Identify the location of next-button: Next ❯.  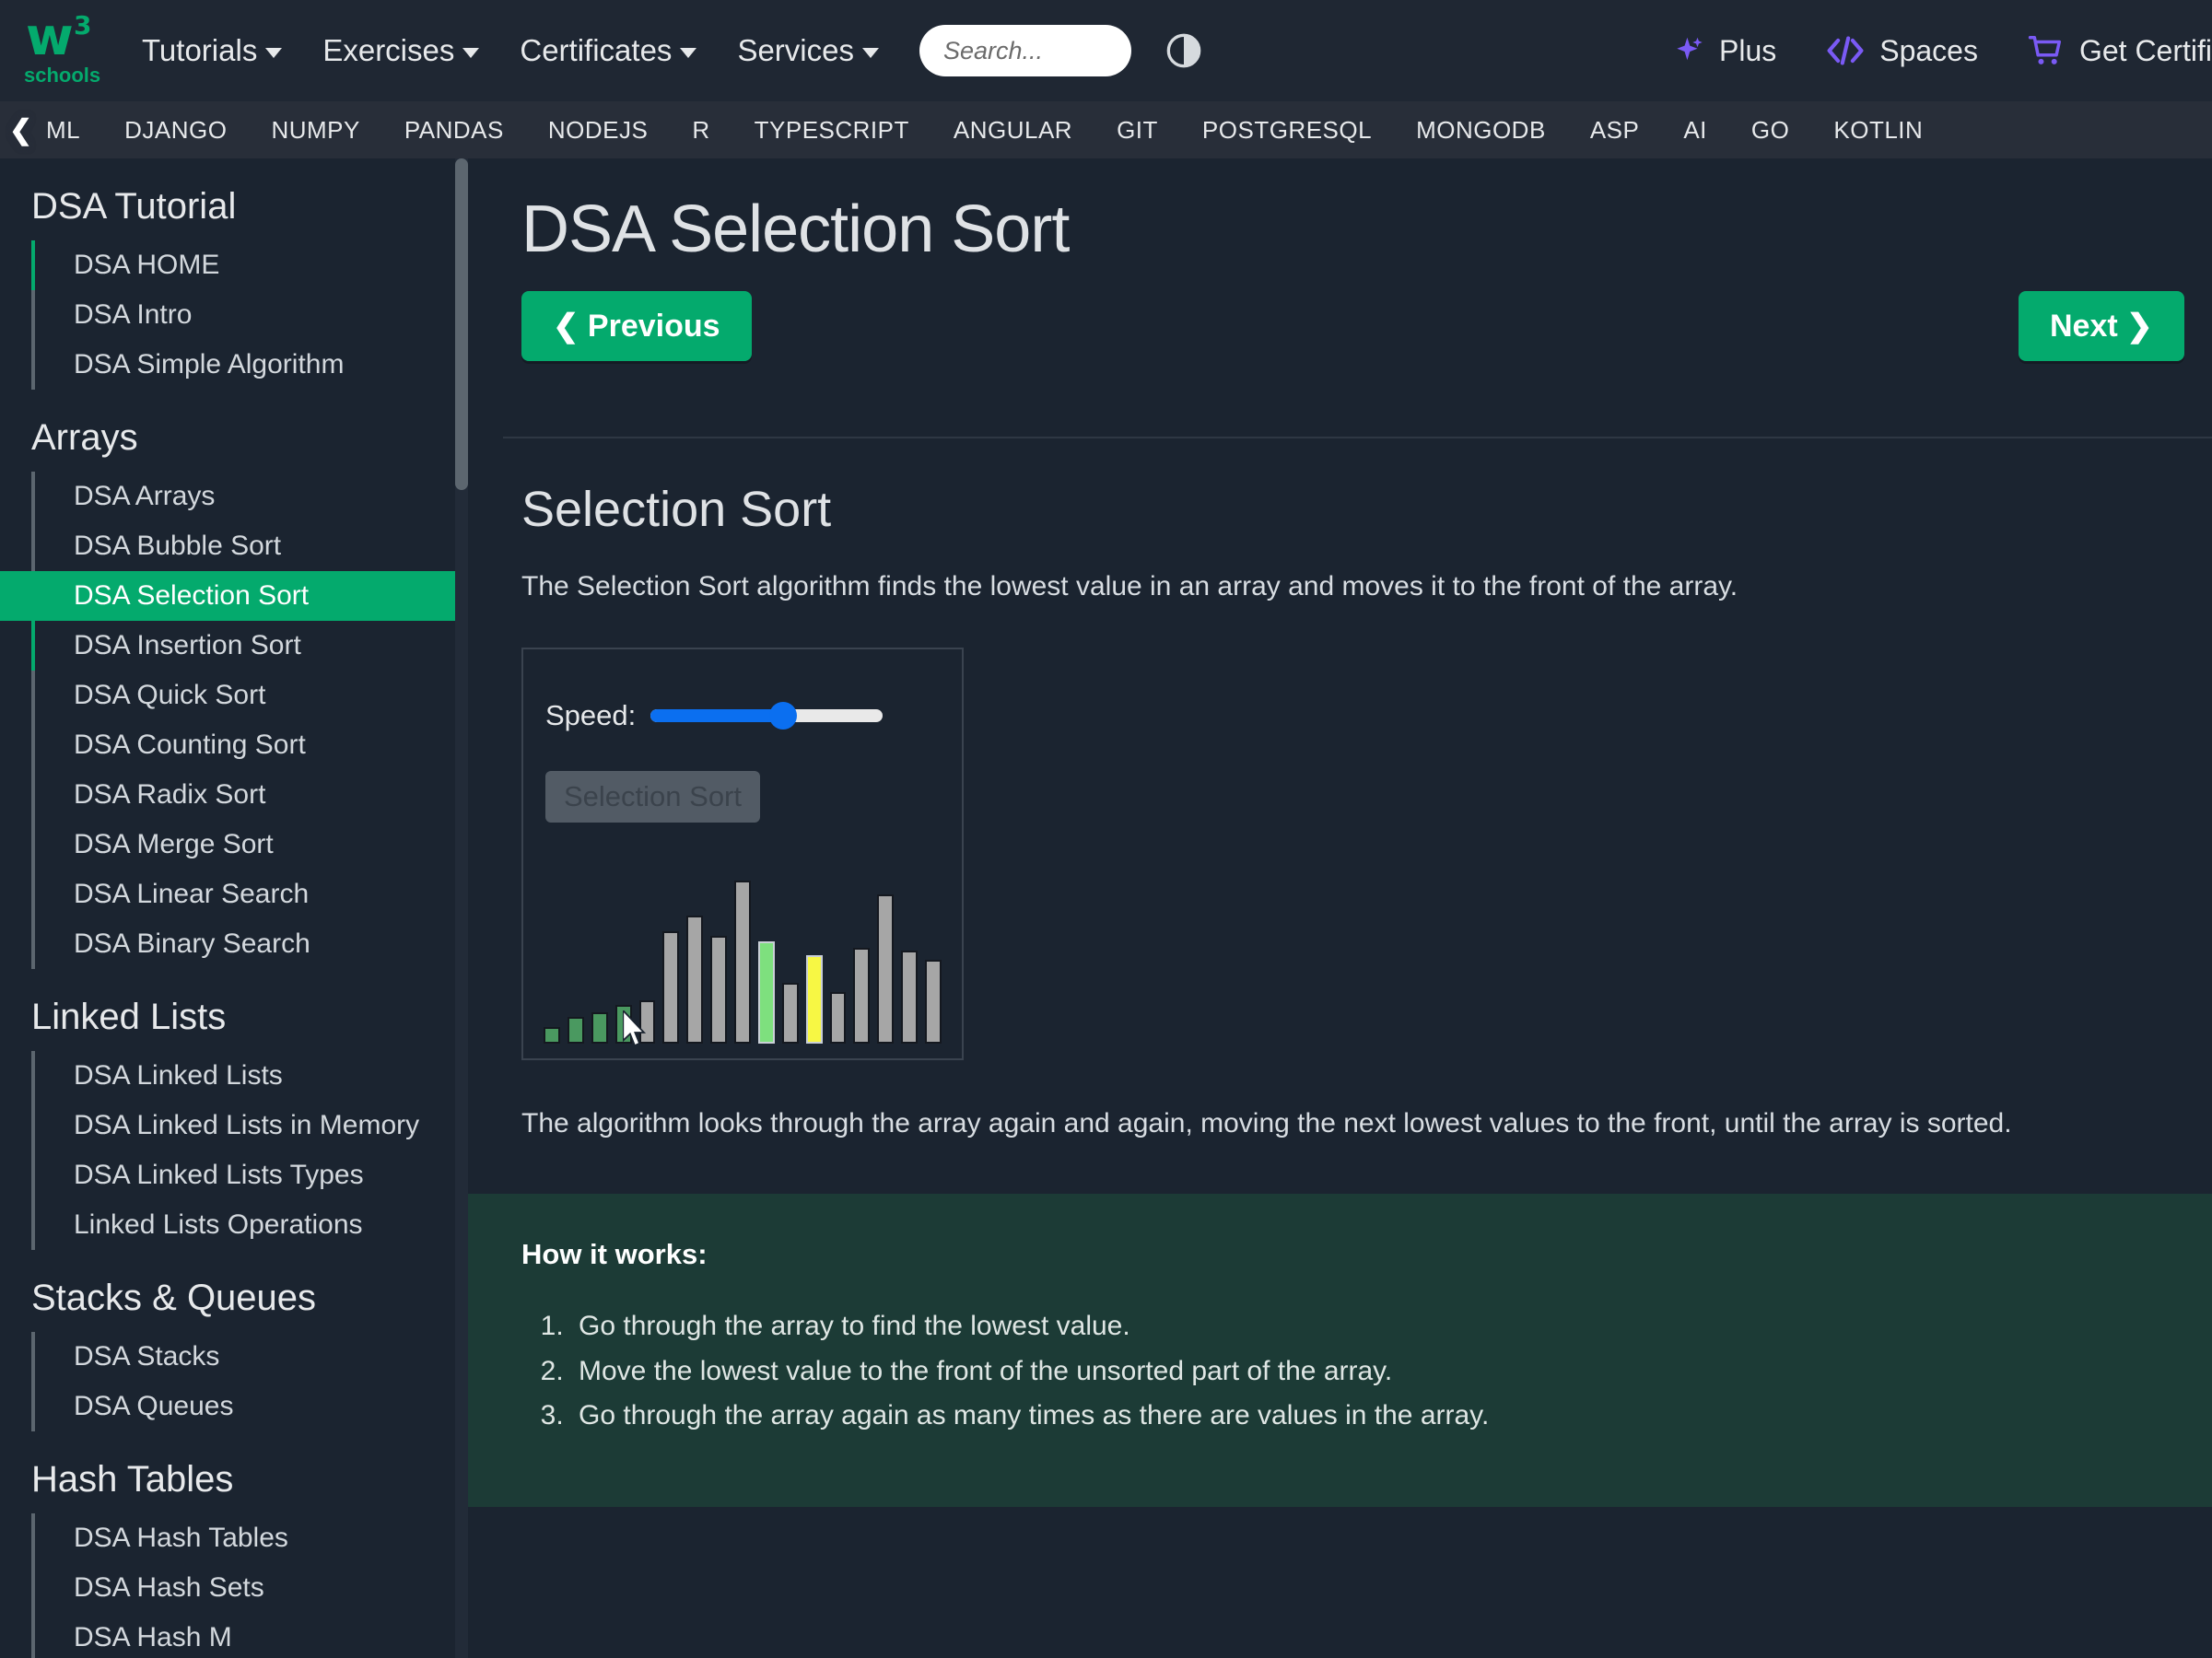
(2101, 326).